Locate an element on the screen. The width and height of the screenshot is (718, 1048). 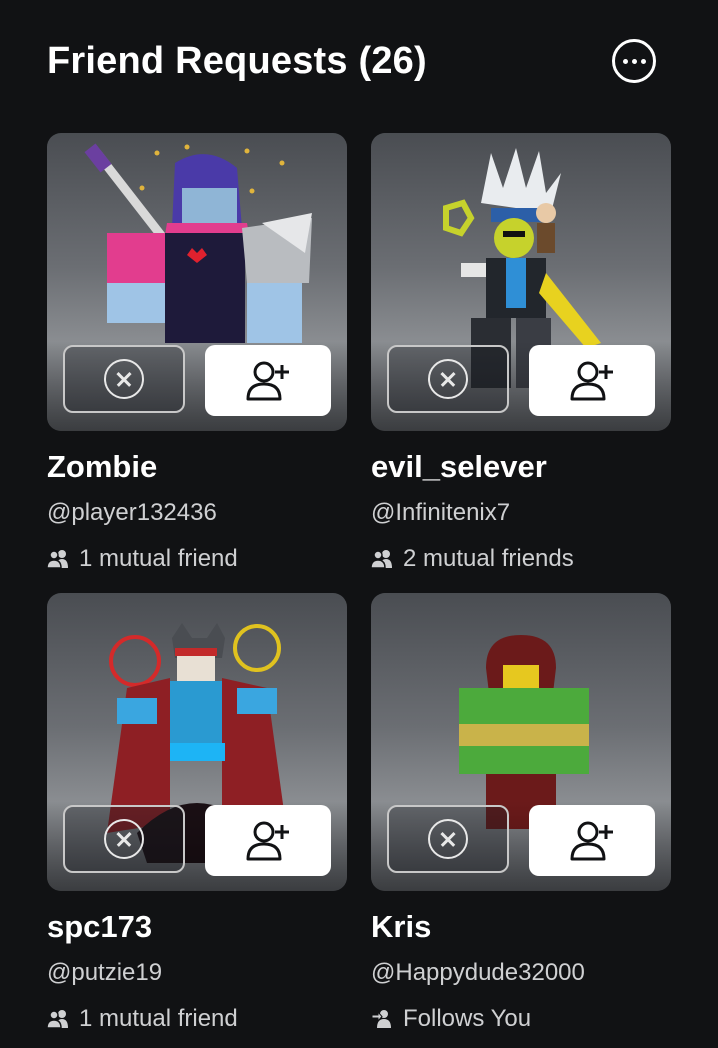
username: @player132436 is located at coordinates (132, 512).